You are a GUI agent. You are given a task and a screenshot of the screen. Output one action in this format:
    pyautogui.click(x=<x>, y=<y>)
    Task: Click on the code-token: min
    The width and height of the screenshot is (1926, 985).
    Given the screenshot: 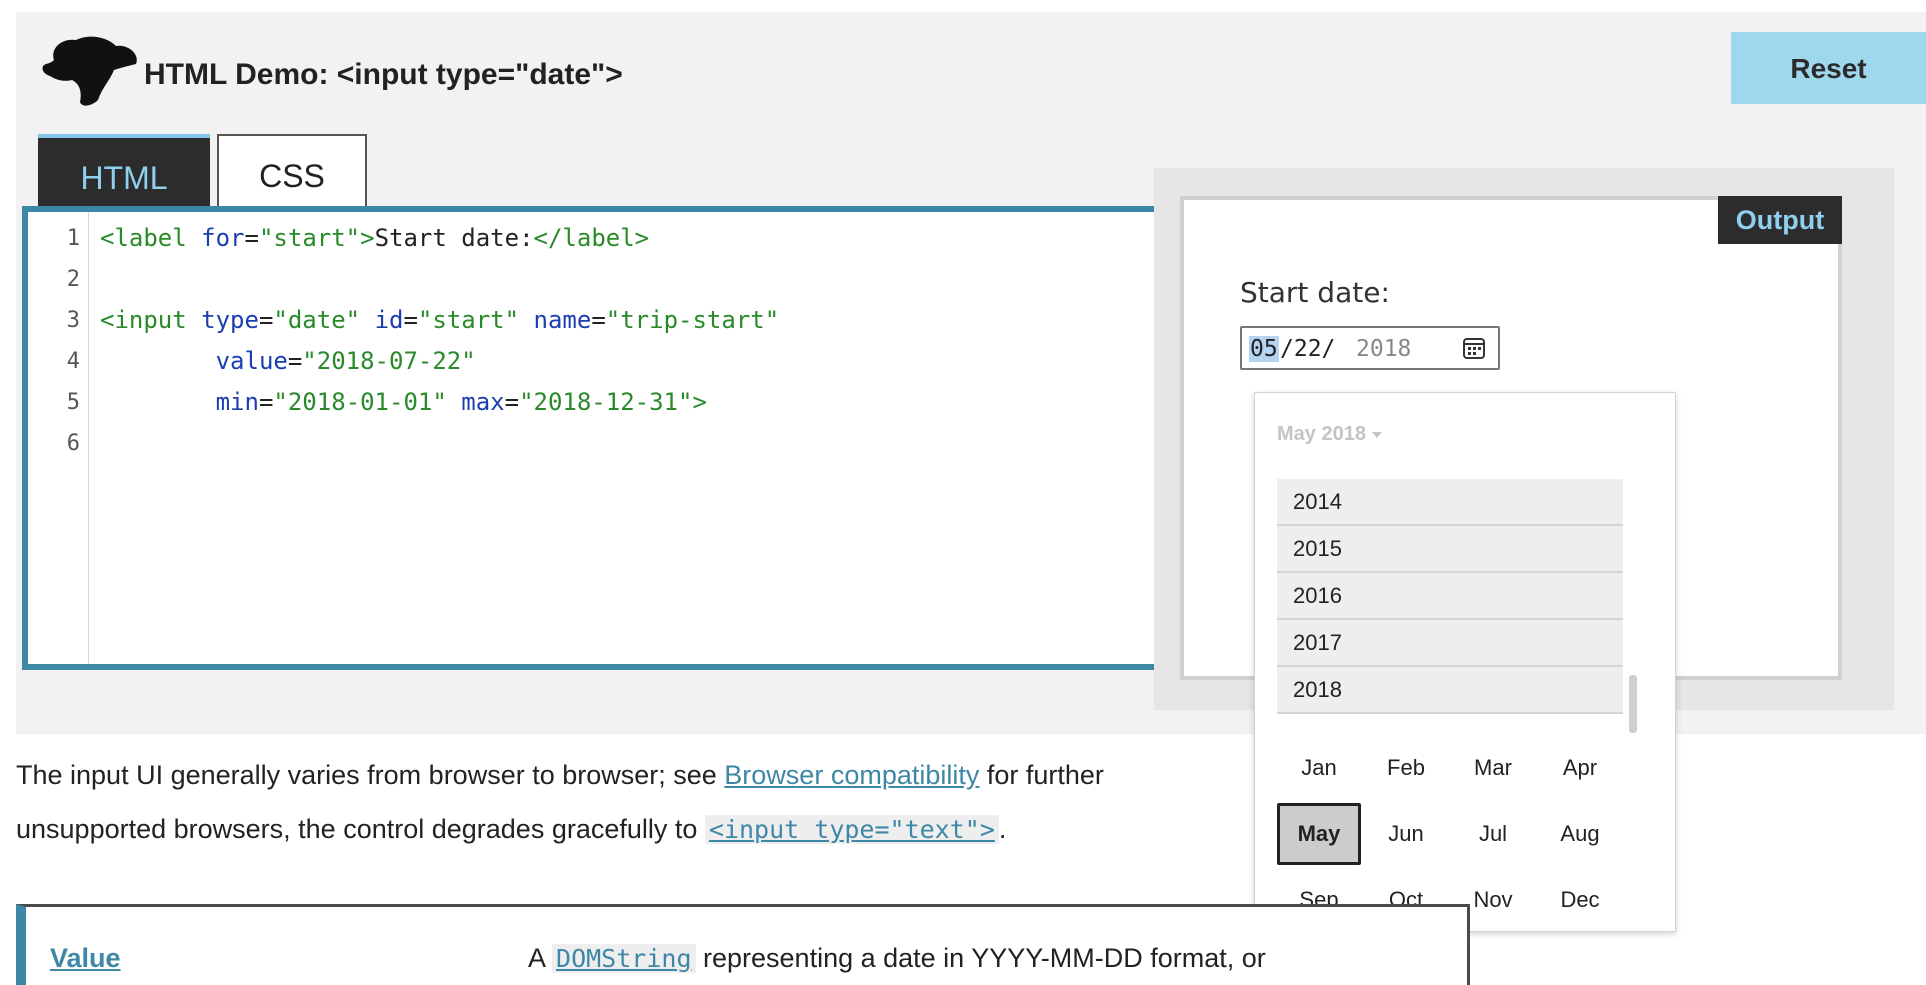 What is the action you would take?
    pyautogui.click(x=237, y=402)
    